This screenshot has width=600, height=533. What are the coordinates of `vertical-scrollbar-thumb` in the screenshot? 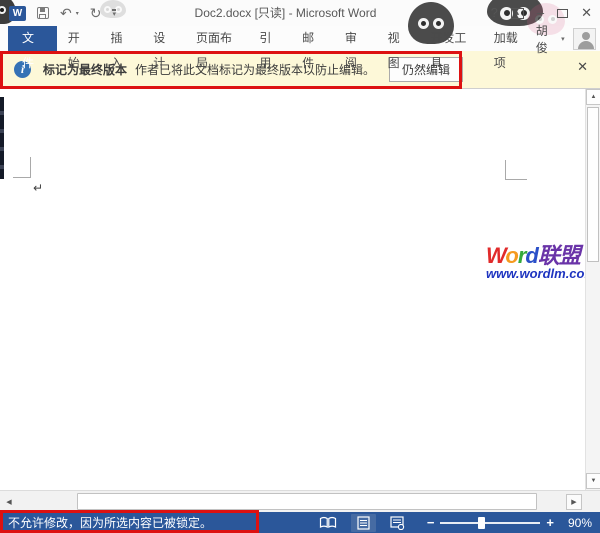 It's located at (593, 184).